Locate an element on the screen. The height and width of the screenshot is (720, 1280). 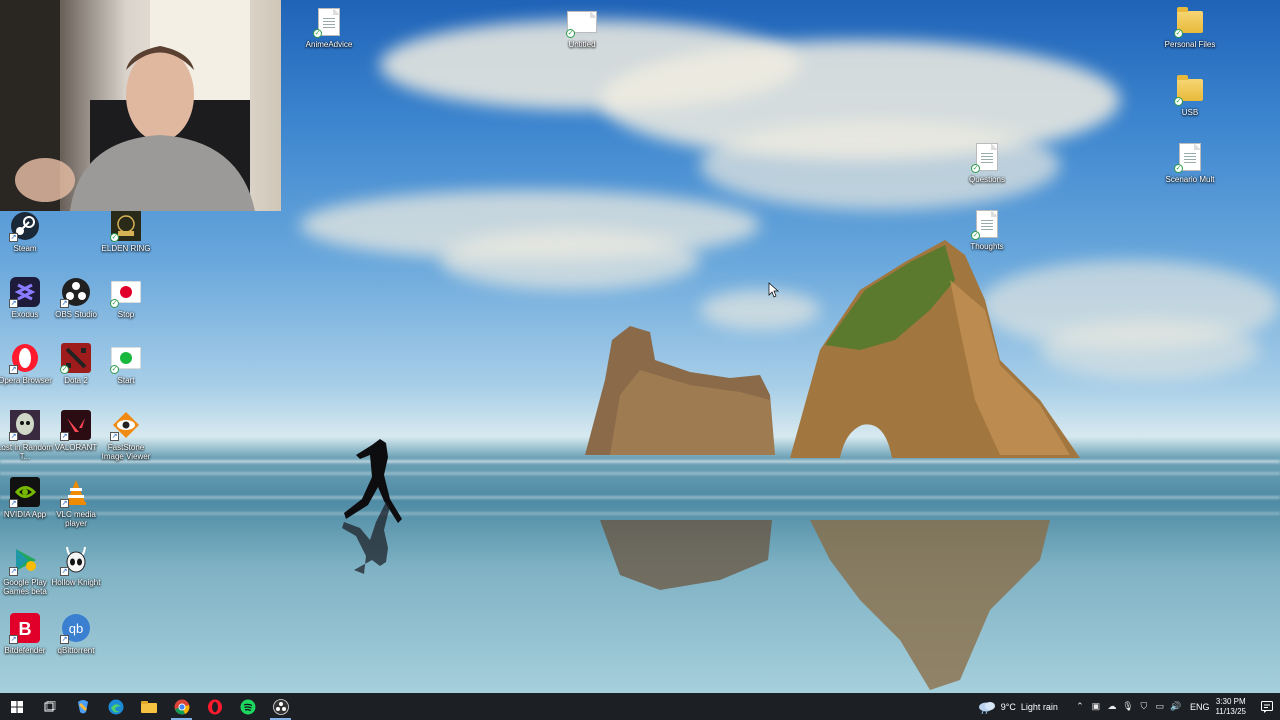
file-explorer-button is located at coordinates (148, 706).